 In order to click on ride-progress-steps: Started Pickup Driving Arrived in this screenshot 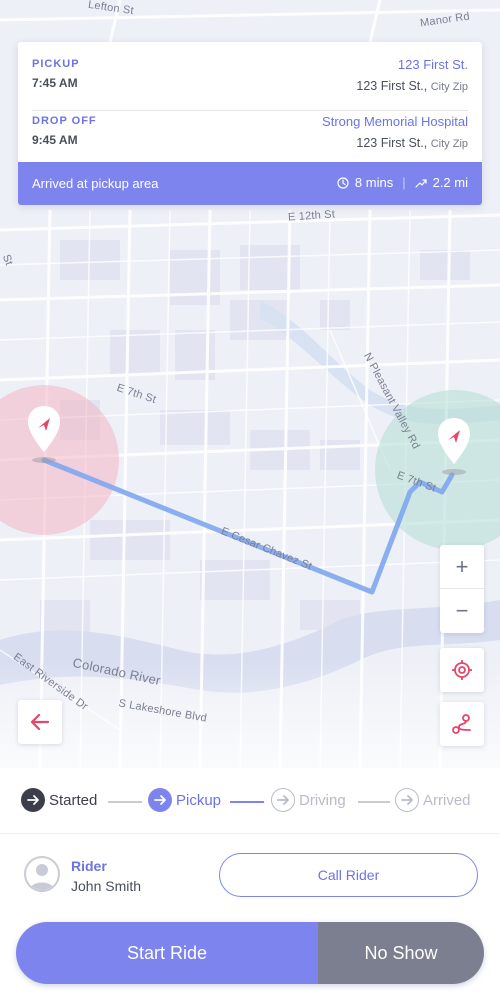, I will do `click(250, 801)`.